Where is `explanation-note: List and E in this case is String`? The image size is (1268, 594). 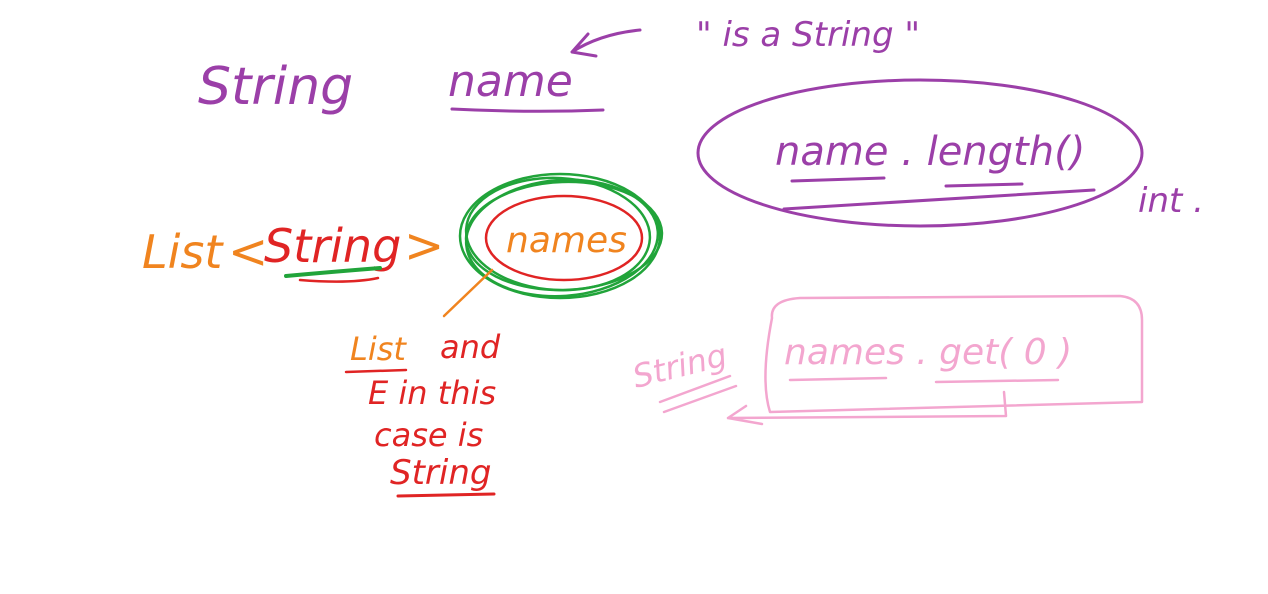 explanation-note: List and E in this case is String is located at coordinates (422, 413).